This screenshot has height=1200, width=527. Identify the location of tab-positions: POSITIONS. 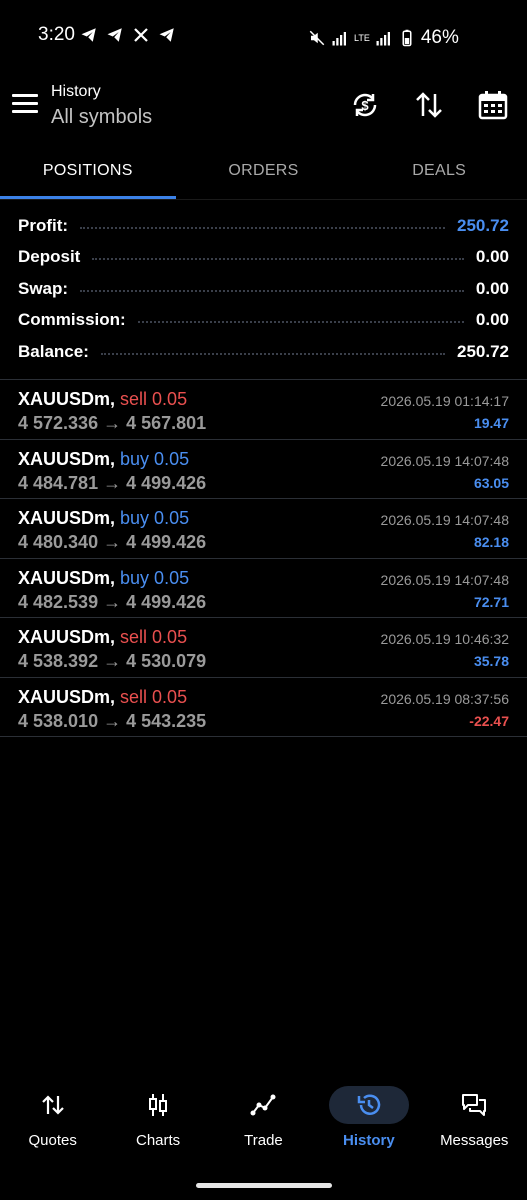
(88, 170).